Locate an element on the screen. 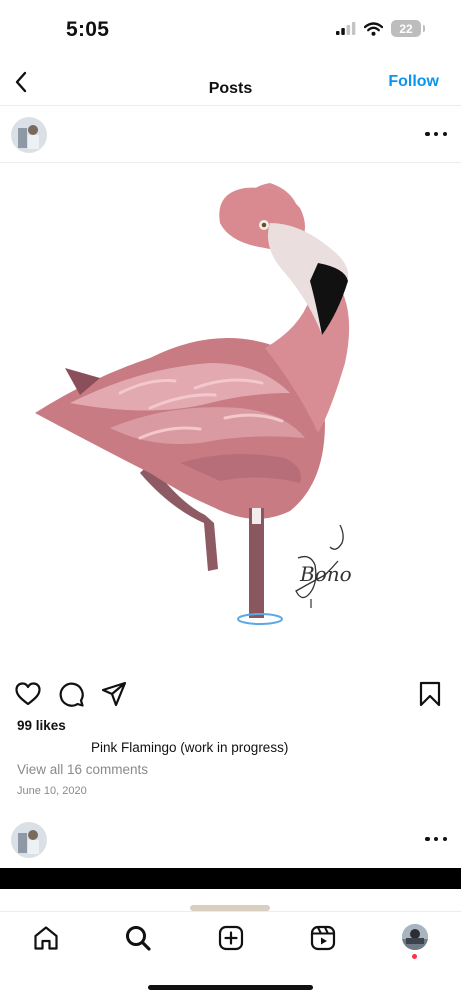 Image resolution: width=461 pixels, height=1001 pixels. wifi-icon is located at coordinates (373, 28).